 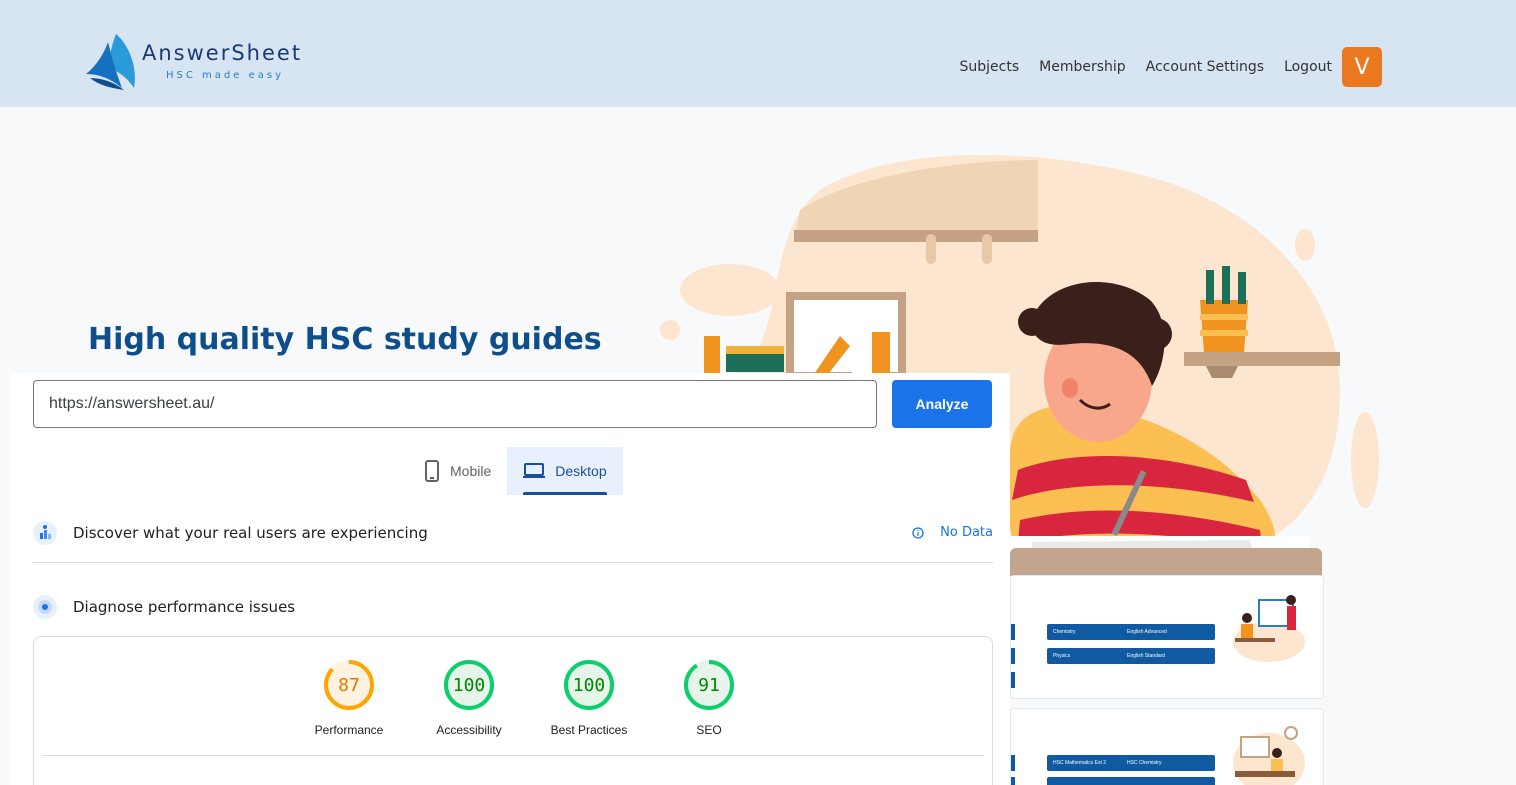 I want to click on gauge-accessibility: 100 Accessibility, so click(x=469, y=698).